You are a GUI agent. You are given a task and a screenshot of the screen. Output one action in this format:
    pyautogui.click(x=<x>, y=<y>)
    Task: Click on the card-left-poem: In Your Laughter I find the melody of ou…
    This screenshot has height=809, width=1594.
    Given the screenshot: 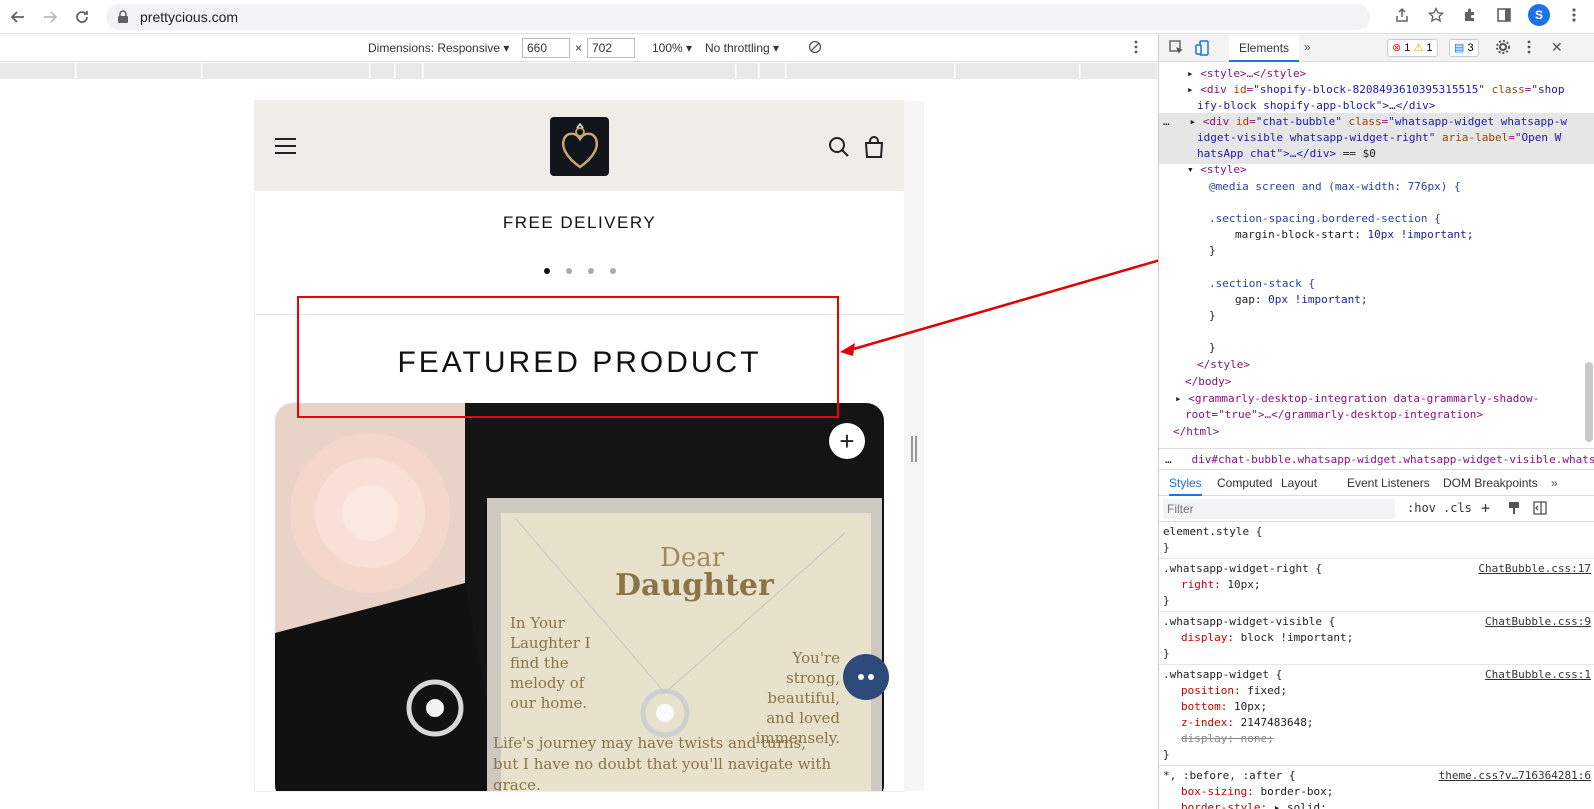 What is the action you would take?
    pyautogui.click(x=550, y=663)
    